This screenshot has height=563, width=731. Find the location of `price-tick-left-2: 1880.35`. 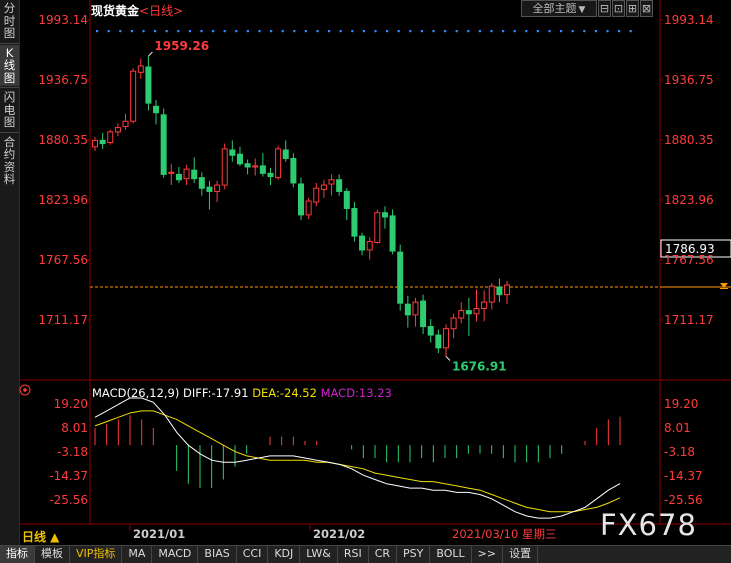

price-tick-left-2: 1880.35 is located at coordinates (63, 140).